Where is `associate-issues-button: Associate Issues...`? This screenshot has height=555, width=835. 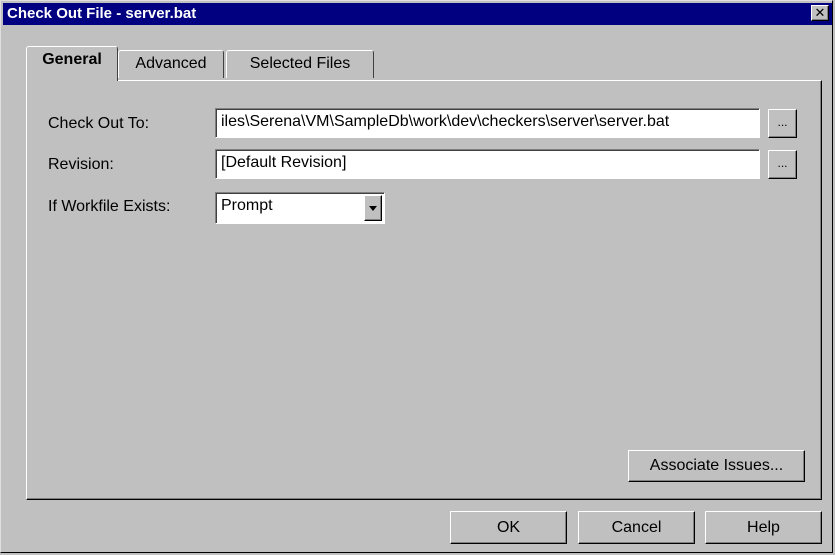 associate-issues-button: Associate Issues... is located at coordinates (716, 466).